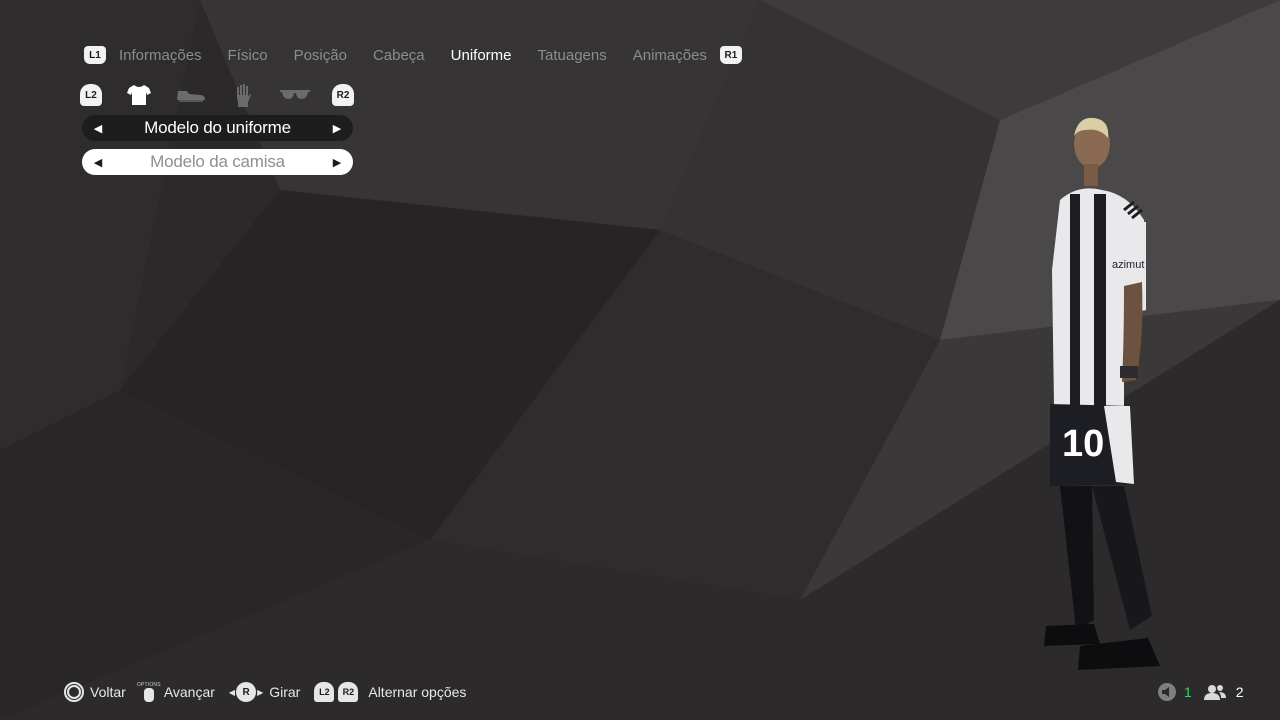 Image resolution: width=1280 pixels, height=720 pixels. What do you see at coordinates (670, 55) in the screenshot?
I see `tab-animacoes: Animações` at bounding box center [670, 55].